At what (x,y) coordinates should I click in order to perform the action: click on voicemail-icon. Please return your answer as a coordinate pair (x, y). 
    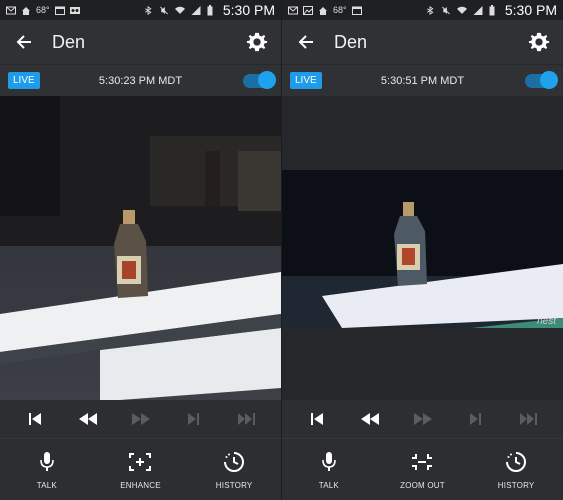
    Looking at the image, I should click on (74, 10).